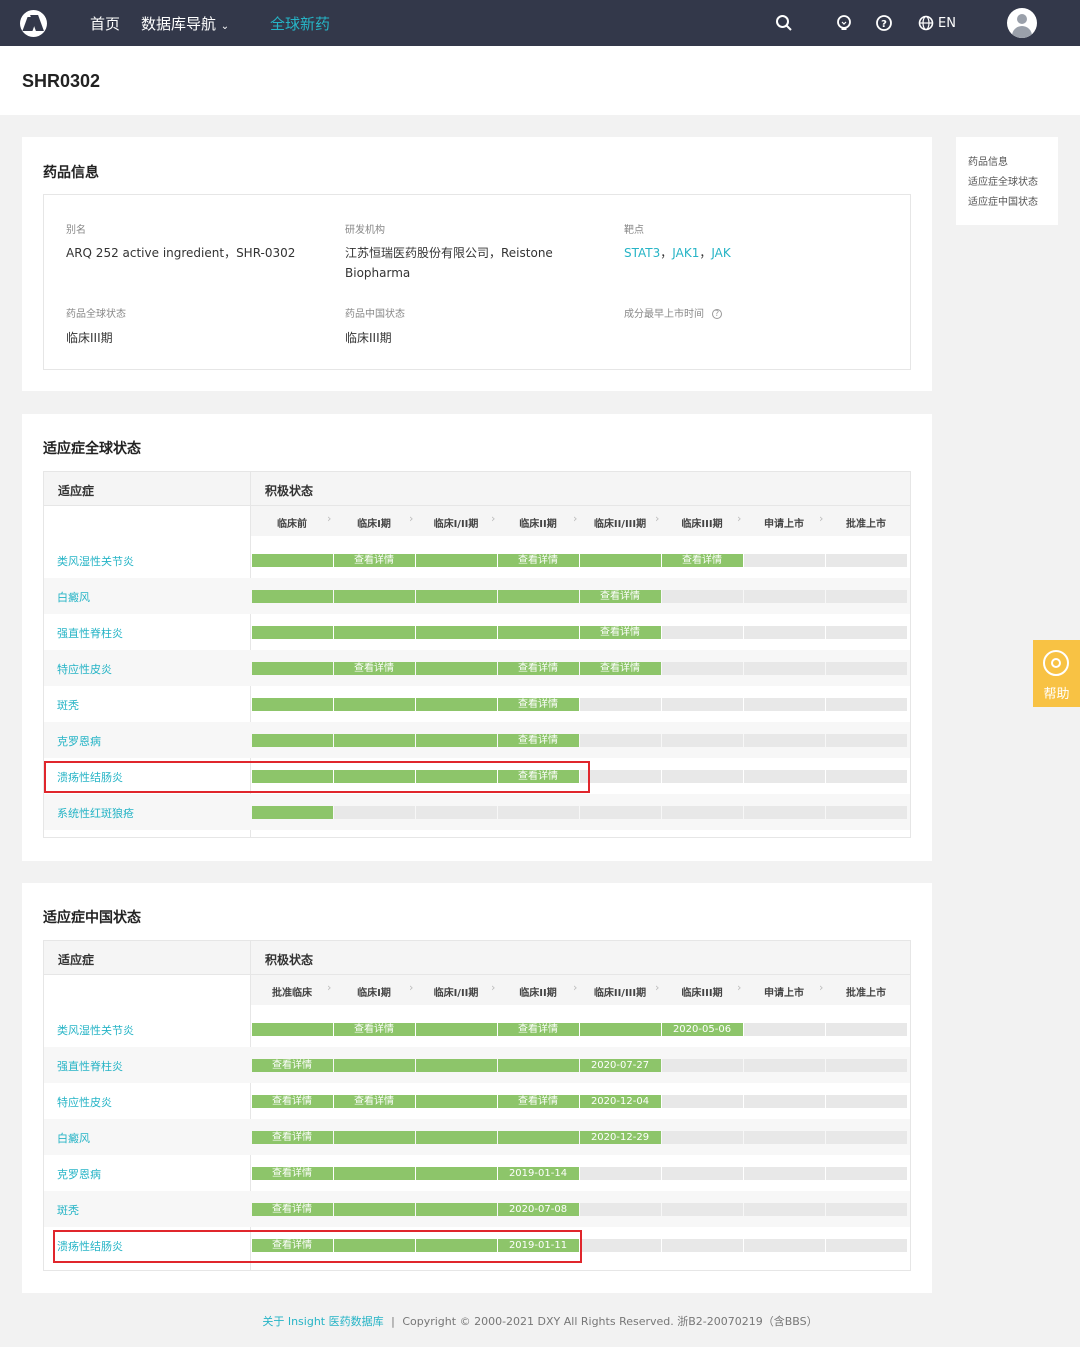 This screenshot has height=1347, width=1080. I want to click on lightbulb-icon, so click(844, 23).